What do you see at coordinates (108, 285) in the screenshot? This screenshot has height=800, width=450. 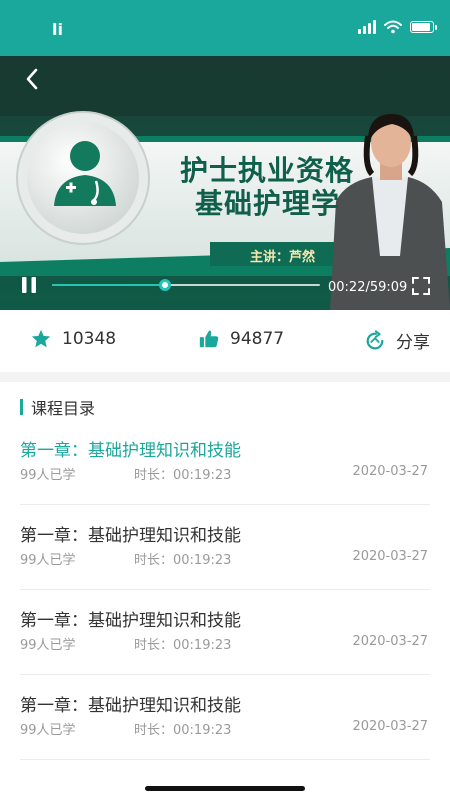 I see `progress-fill` at bounding box center [108, 285].